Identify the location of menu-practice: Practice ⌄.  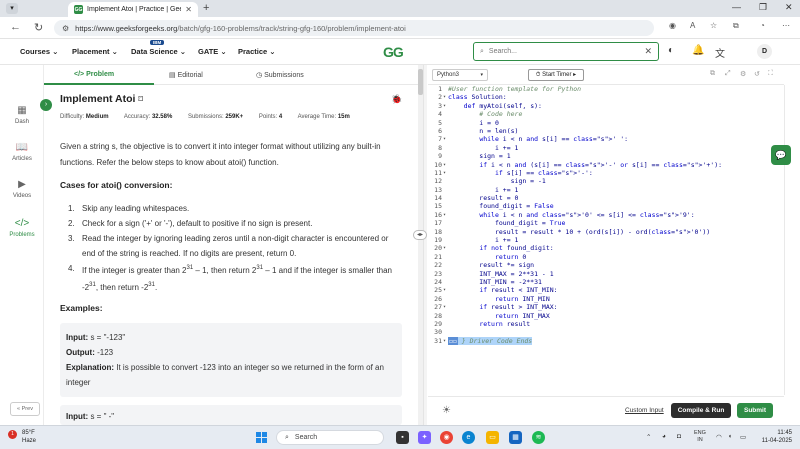
(257, 51).